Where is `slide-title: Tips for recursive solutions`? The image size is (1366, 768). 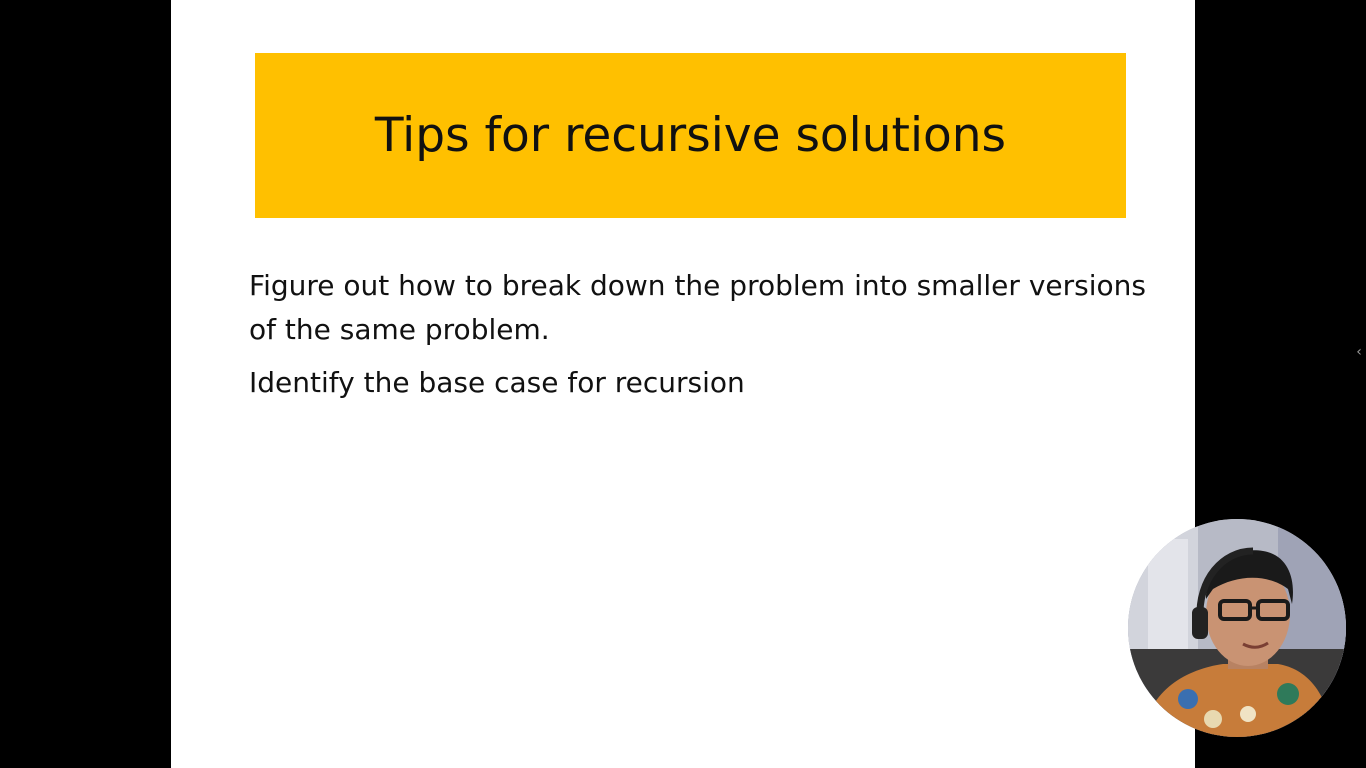
slide-title: Tips for recursive solutions is located at coordinates (690, 135).